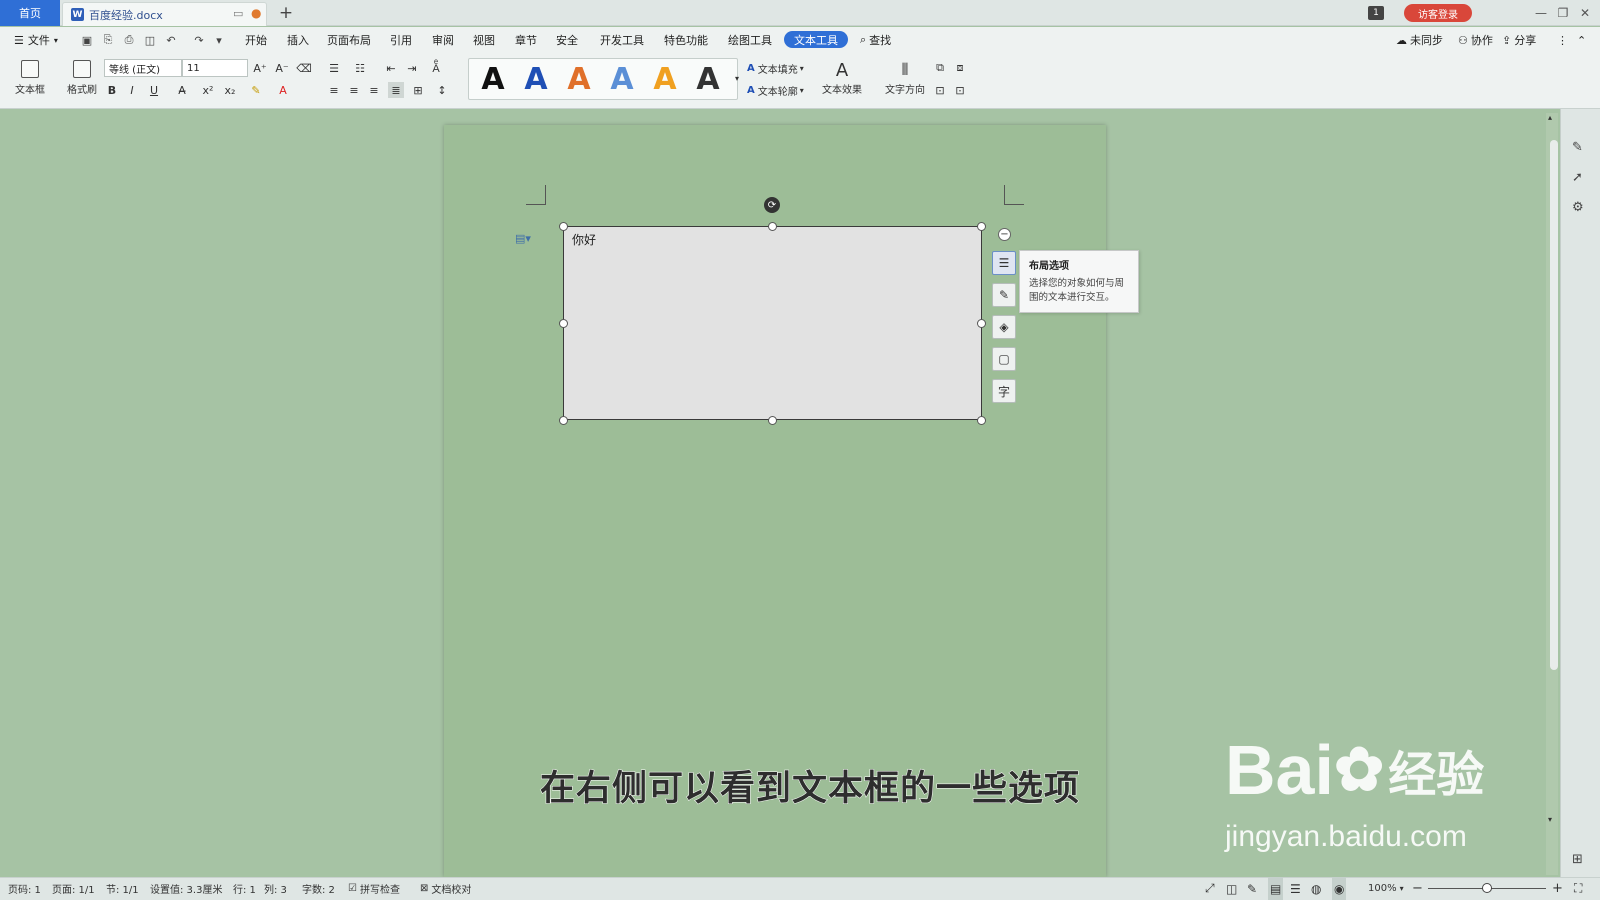 The image size is (1600, 900). Describe the element at coordinates (579, 79) in the screenshot. I see `style-a-orange: A` at that location.